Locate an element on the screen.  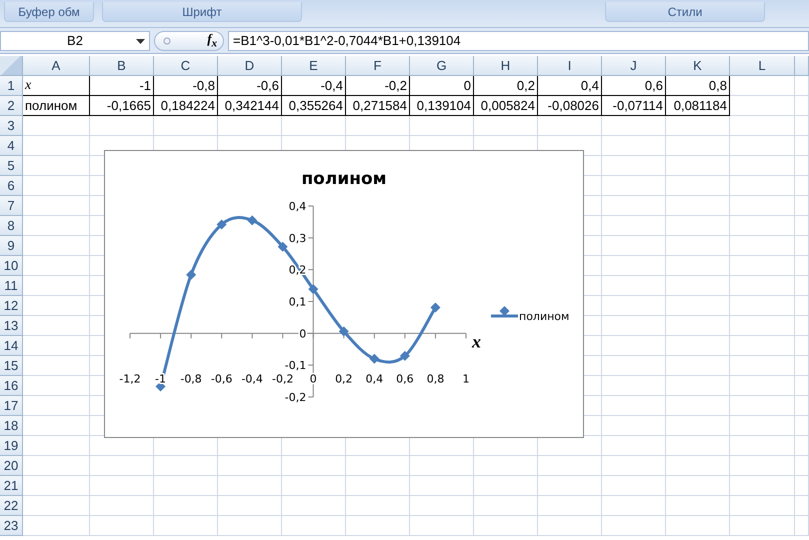
row-header: 15 is located at coordinates (11, 366).